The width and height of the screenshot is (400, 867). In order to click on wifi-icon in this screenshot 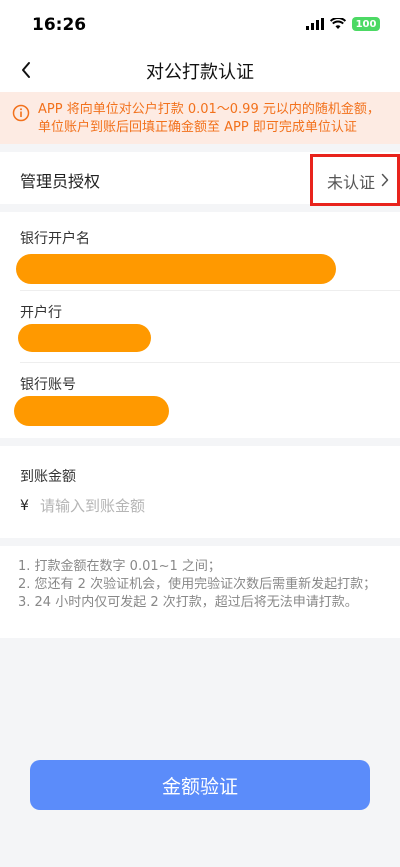, I will do `click(338, 23)`.